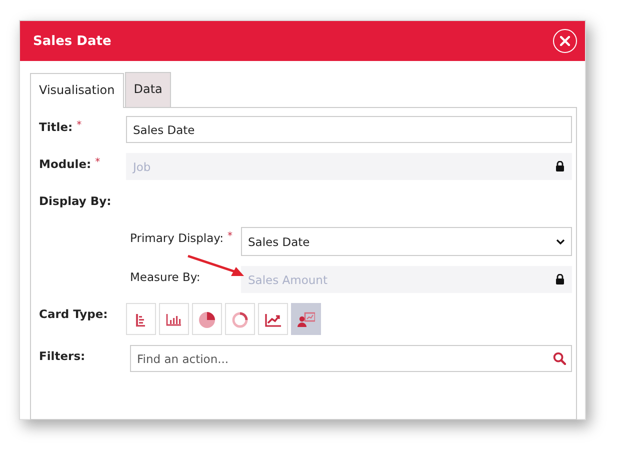 Image resolution: width=637 pixels, height=462 pixels. I want to click on field-label: Filters:, so click(62, 356).